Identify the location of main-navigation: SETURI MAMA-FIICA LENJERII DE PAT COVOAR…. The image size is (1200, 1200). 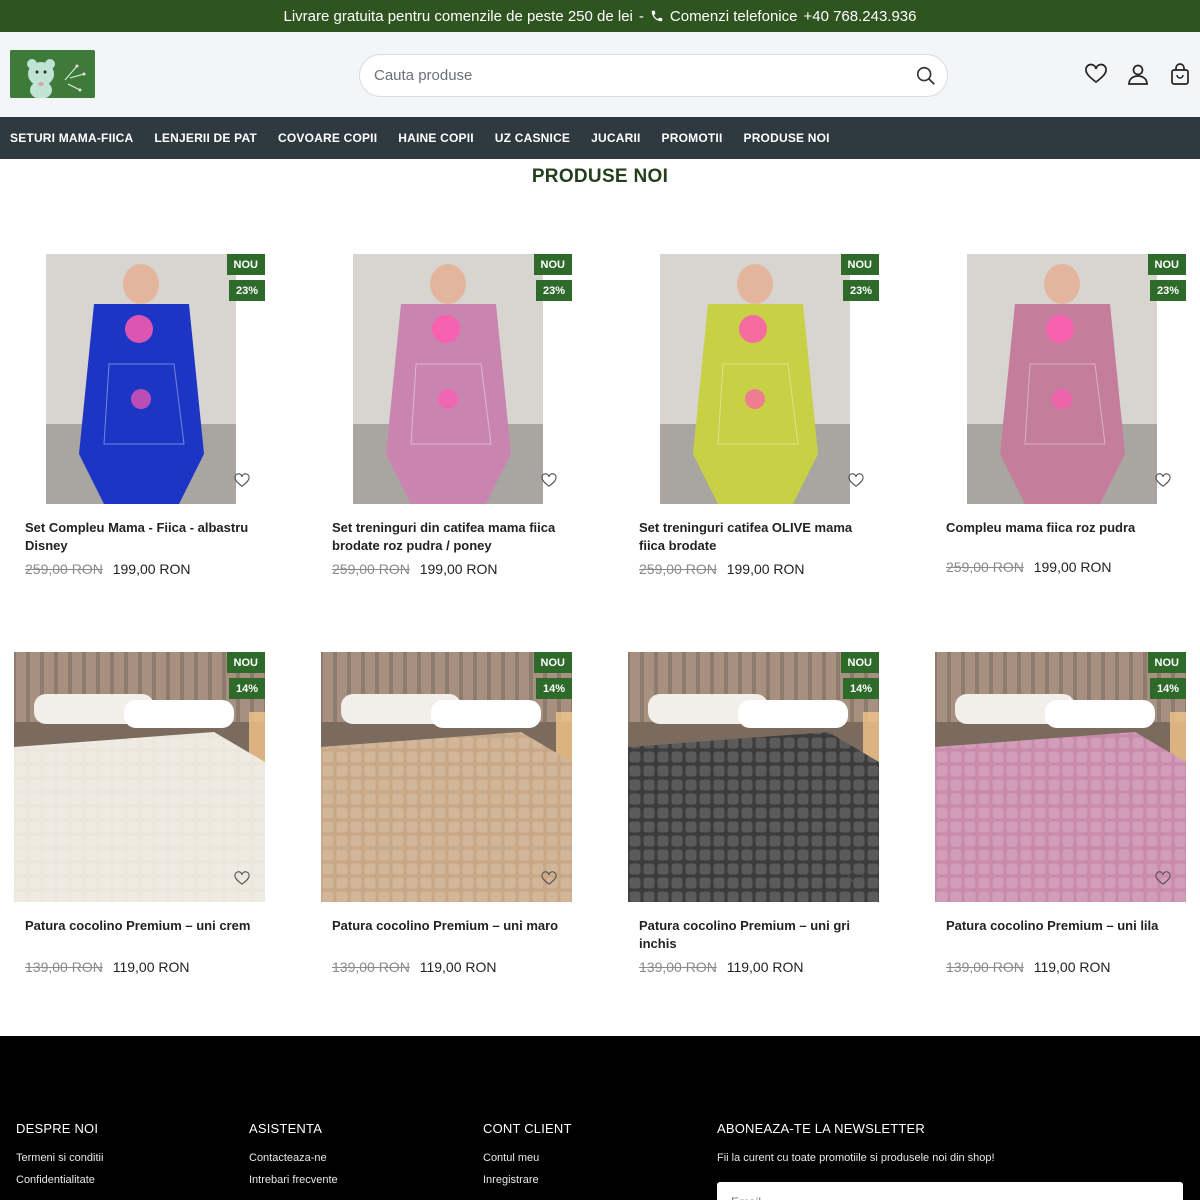
(600, 138).